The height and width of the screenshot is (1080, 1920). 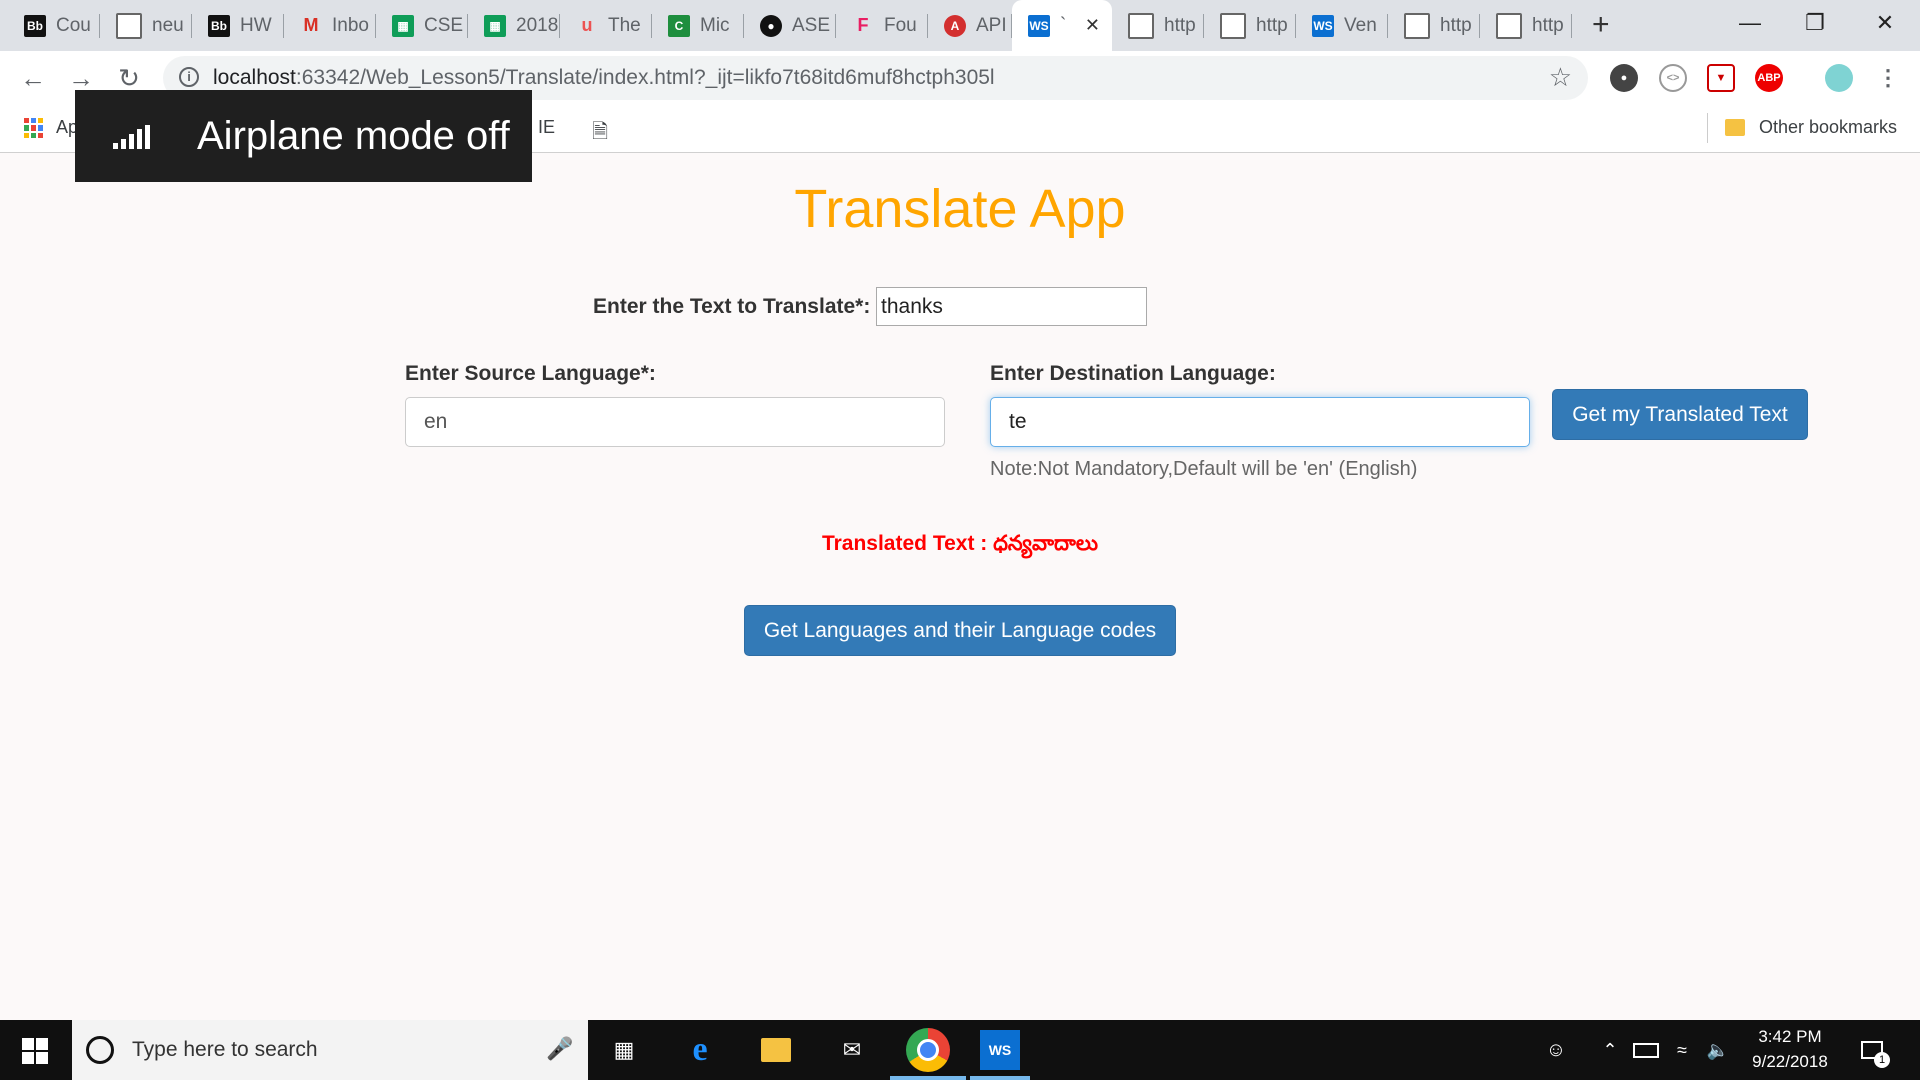 What do you see at coordinates (960, 209) in the screenshot?
I see `page-title: Translate App` at bounding box center [960, 209].